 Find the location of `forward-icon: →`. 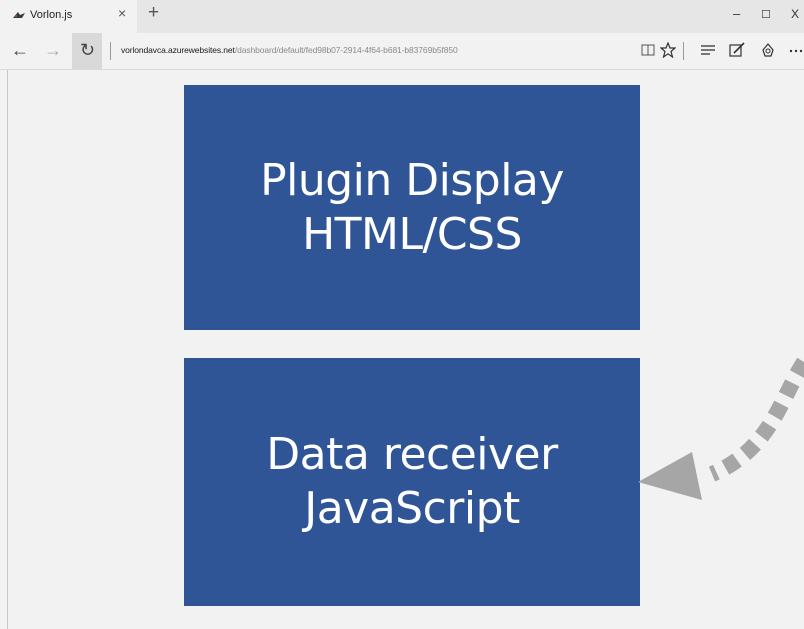

forward-icon: → is located at coordinates (53, 50).